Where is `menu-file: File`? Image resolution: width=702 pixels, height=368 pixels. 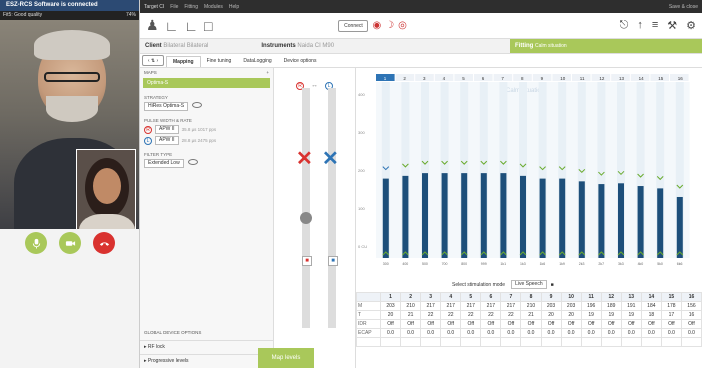
menu-file: File is located at coordinates (174, 7).